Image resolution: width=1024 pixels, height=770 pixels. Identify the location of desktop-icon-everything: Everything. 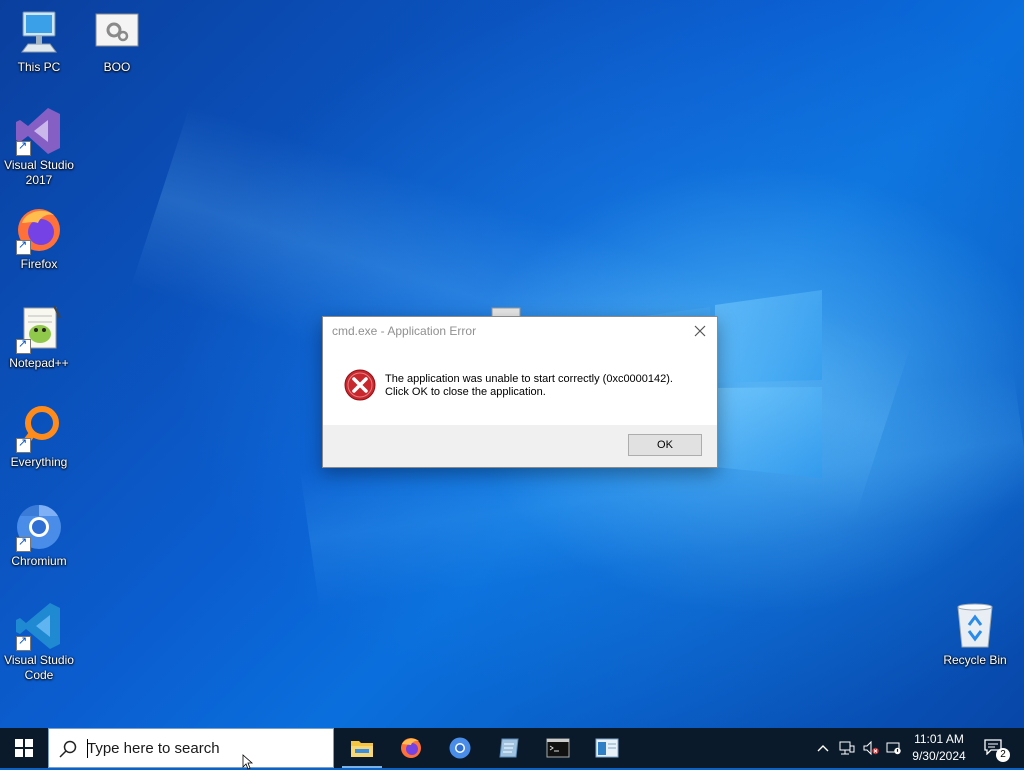
(39, 436).